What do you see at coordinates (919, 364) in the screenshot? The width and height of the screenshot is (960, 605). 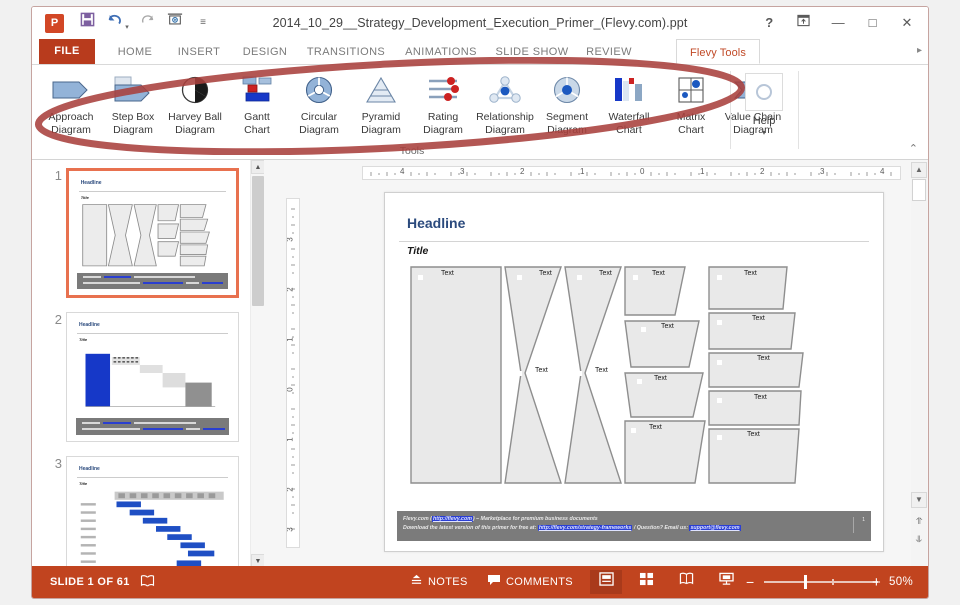 I see `slide-scrollbar: ▲ ▼ ⥣ ⥥` at bounding box center [919, 364].